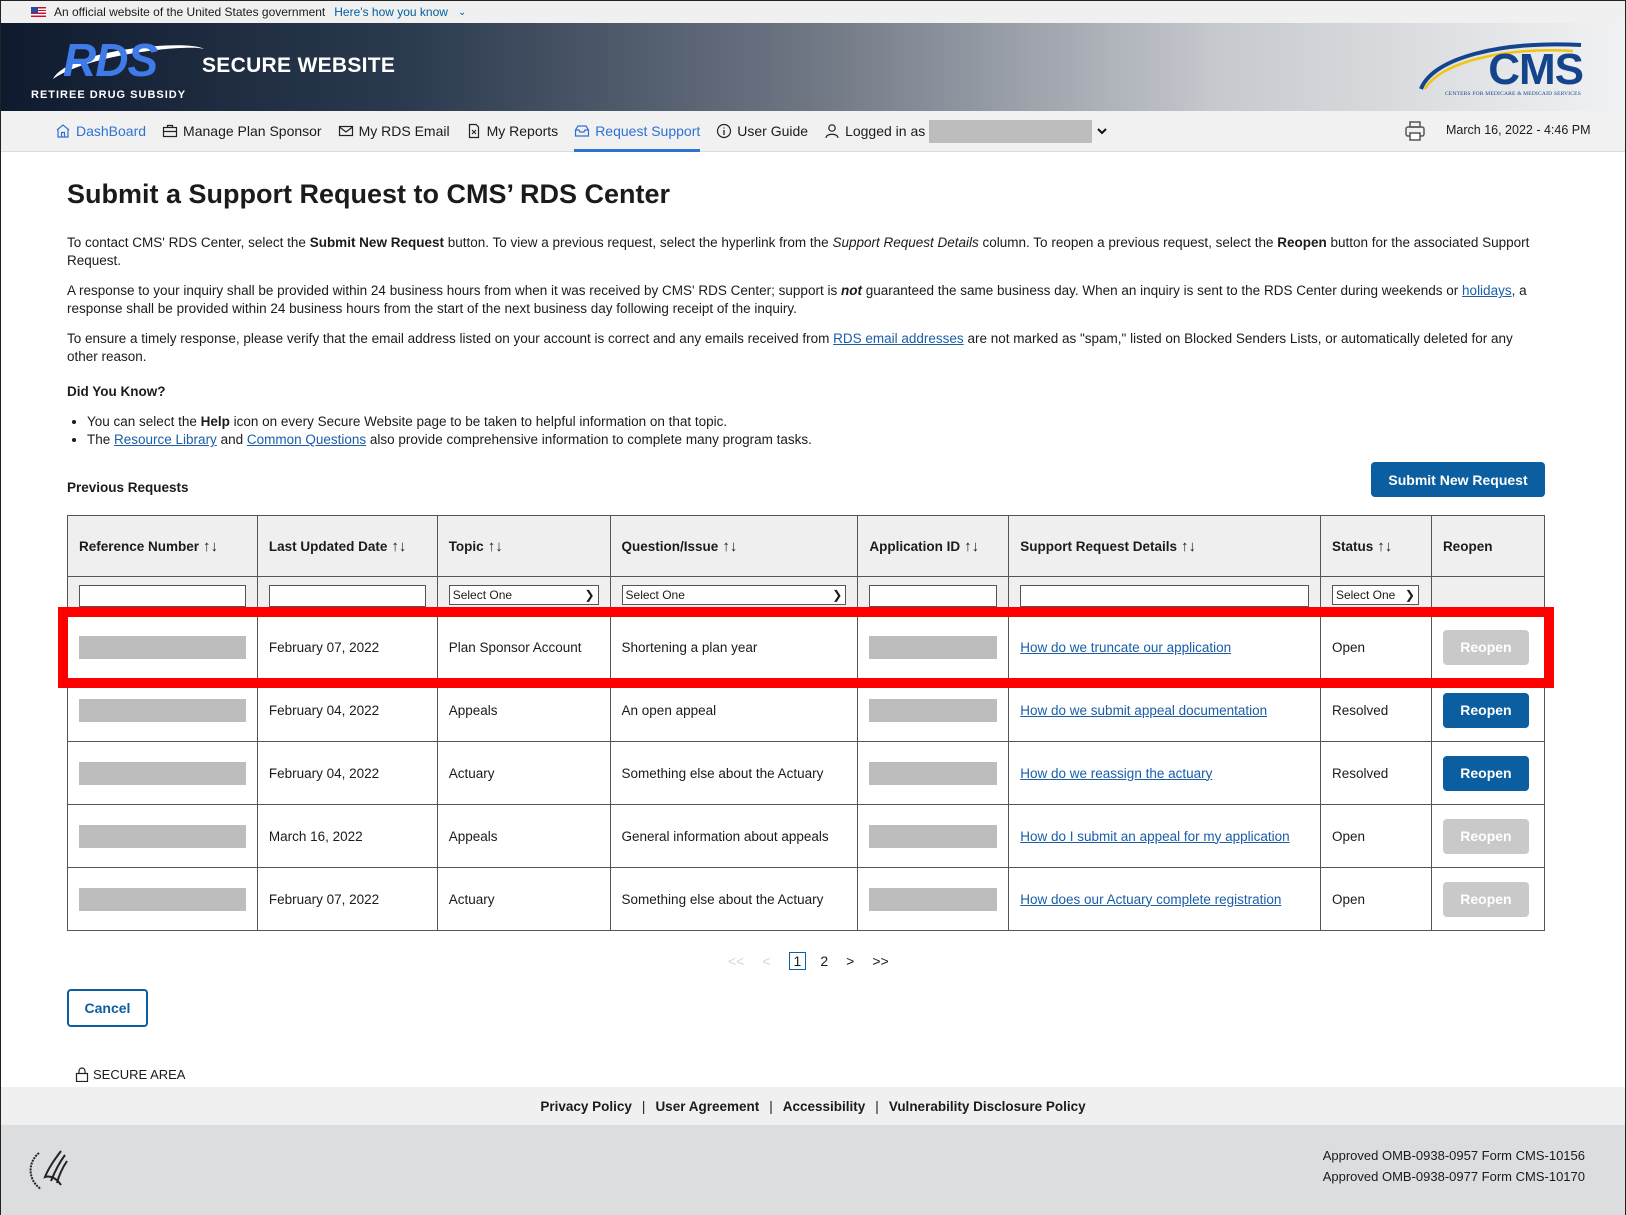 The image size is (1626, 1215). What do you see at coordinates (1487, 290) in the screenshot?
I see `holidays-link: holidays` at bounding box center [1487, 290].